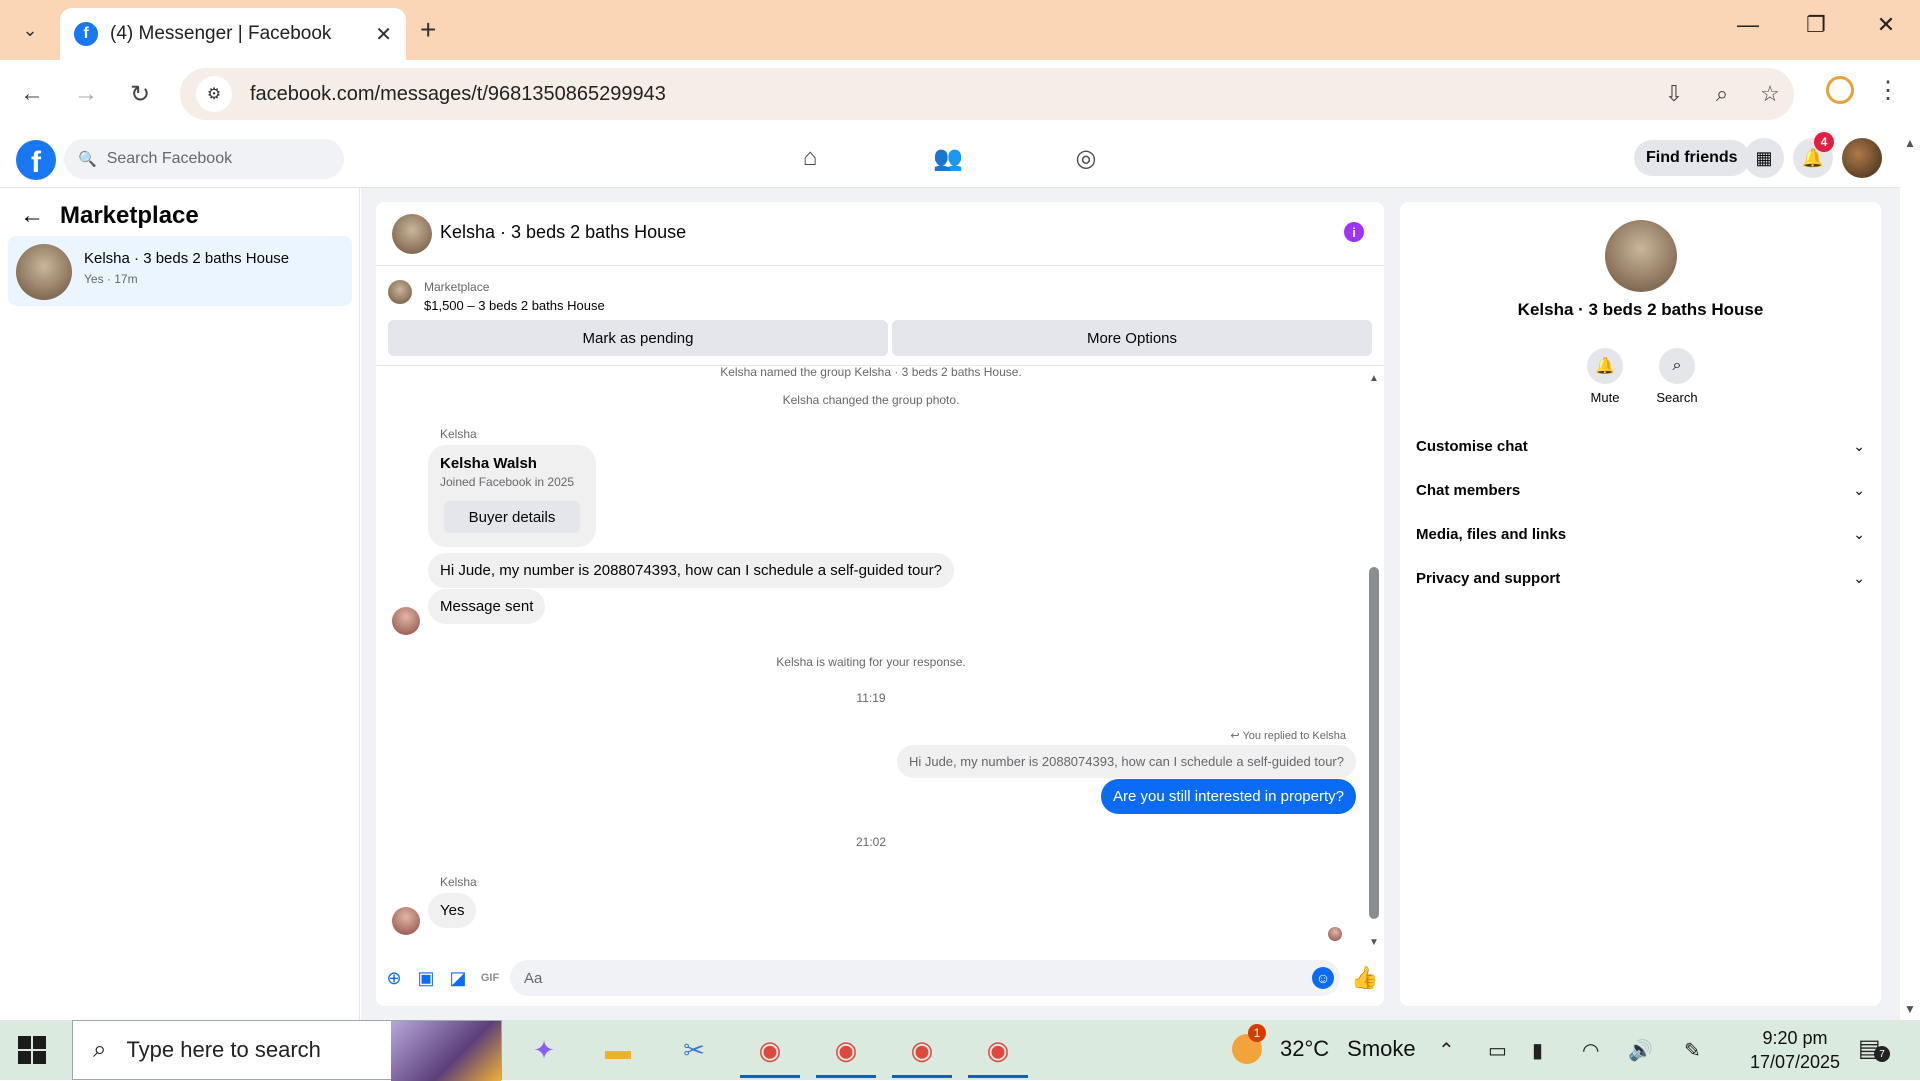 This screenshot has height=1081, width=1920. Describe the element at coordinates (1132, 338) in the screenshot. I see `more-options-button: More Options` at that location.